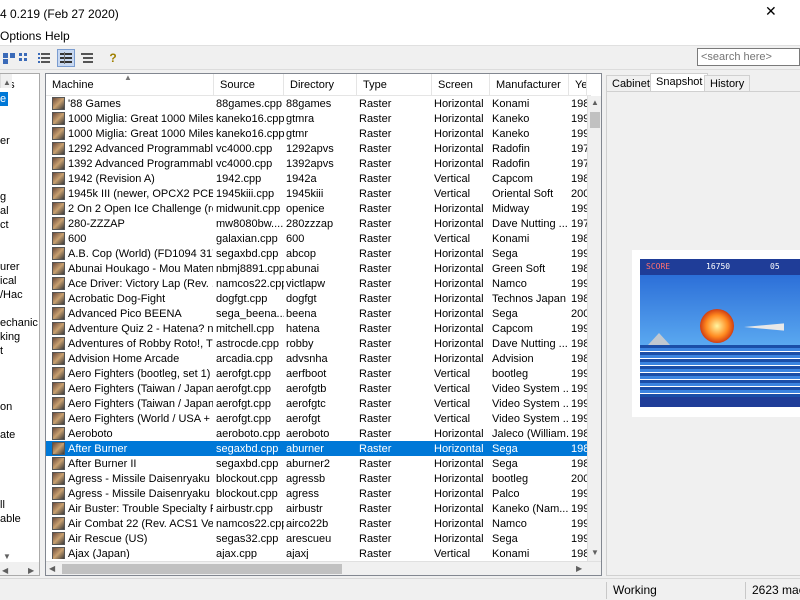  What do you see at coordinates (5, 141) in the screenshot?
I see `tree-item: er` at bounding box center [5, 141].